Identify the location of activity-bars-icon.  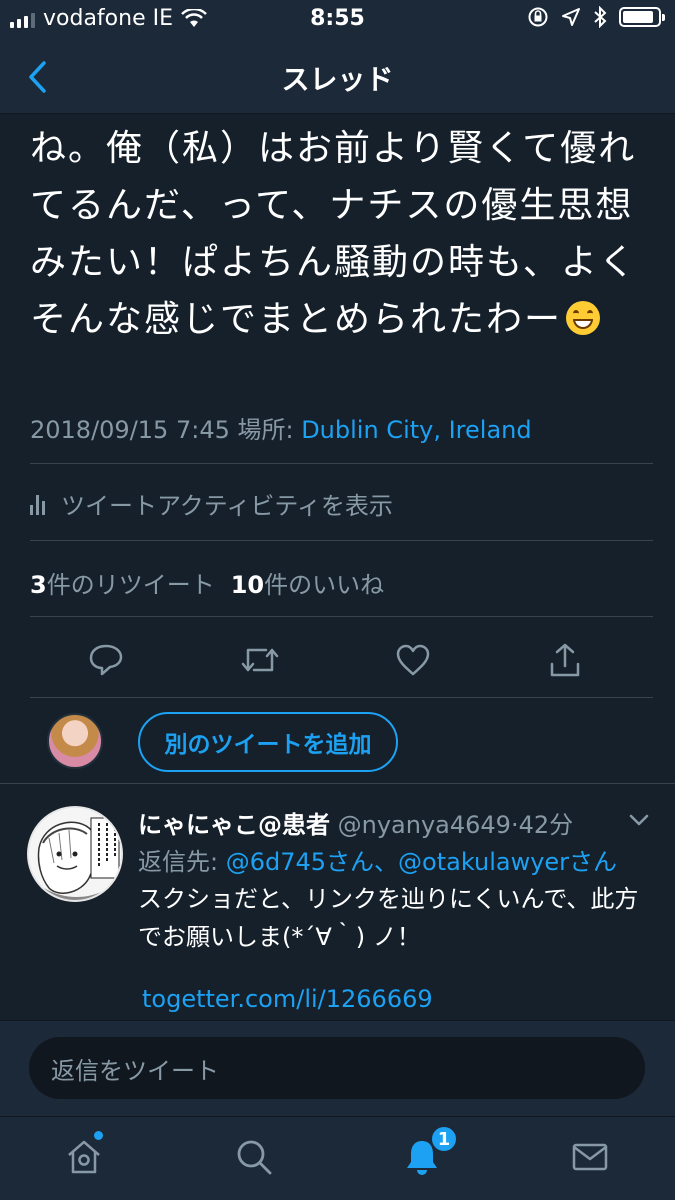
(37, 504).